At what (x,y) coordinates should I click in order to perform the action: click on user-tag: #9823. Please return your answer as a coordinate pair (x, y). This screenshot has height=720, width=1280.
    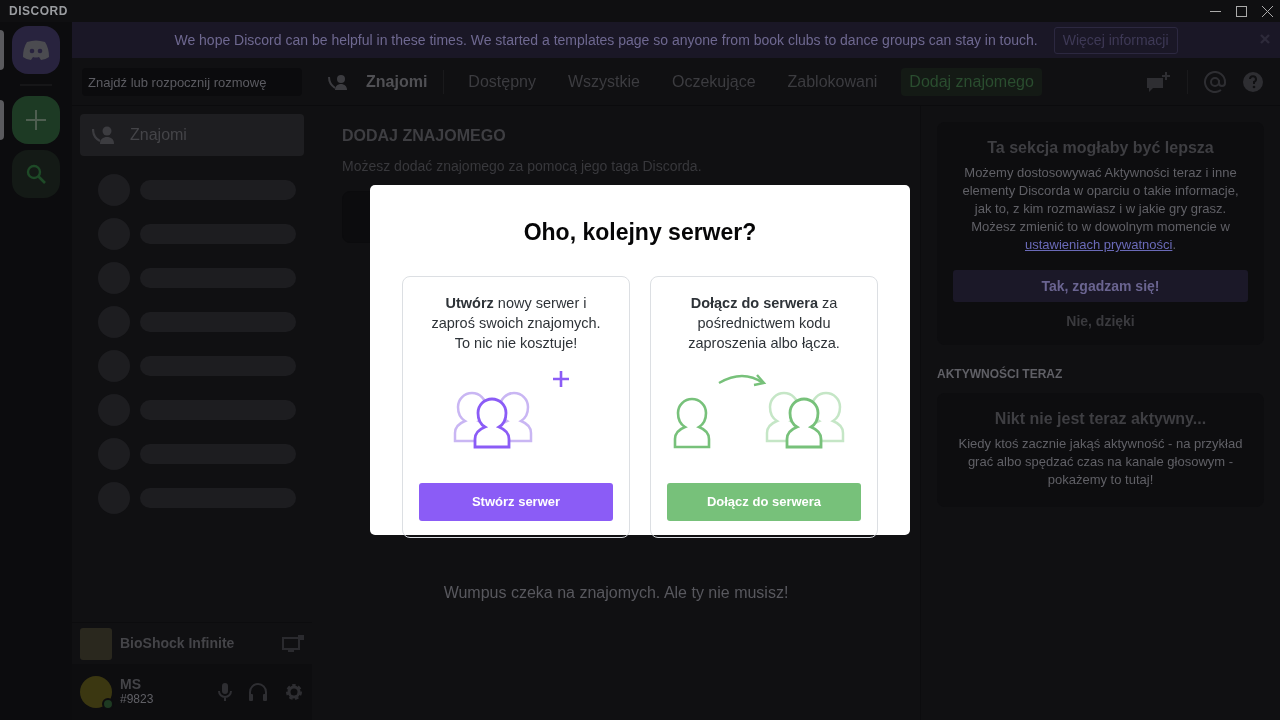
    Looking at the image, I should click on (165, 699).